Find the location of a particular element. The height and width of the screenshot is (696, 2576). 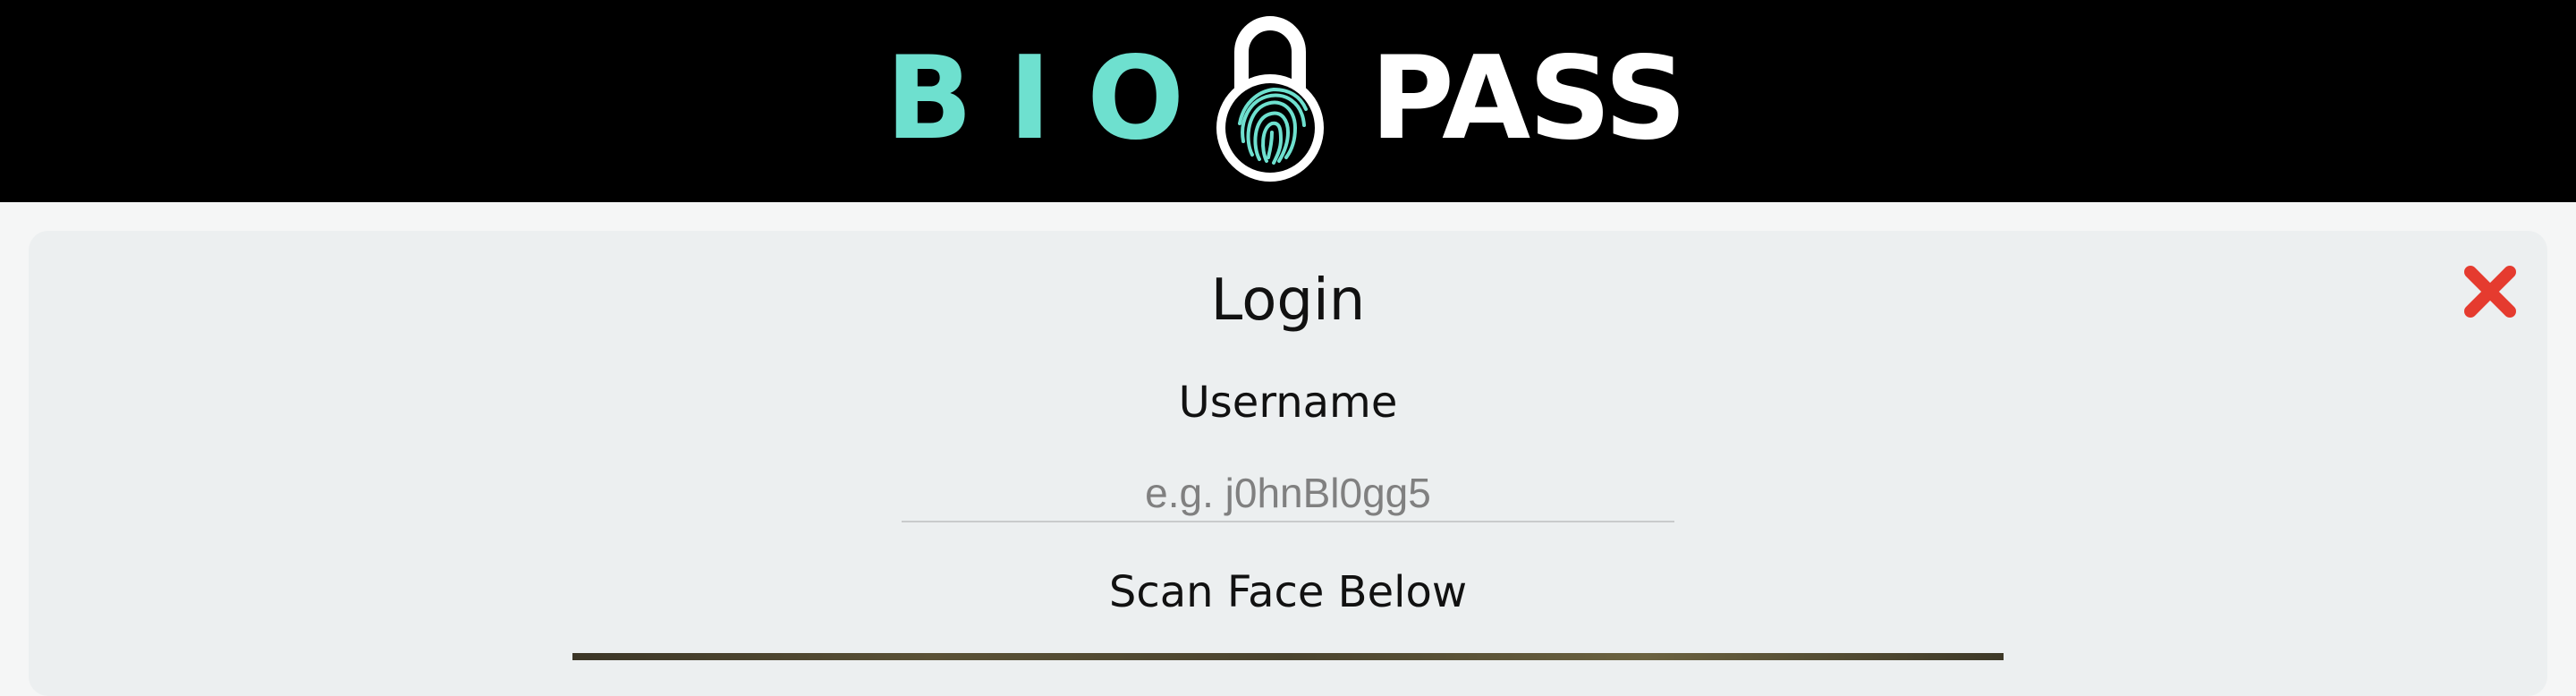

biopass-logo: BIO PASS is located at coordinates (1288, 101).